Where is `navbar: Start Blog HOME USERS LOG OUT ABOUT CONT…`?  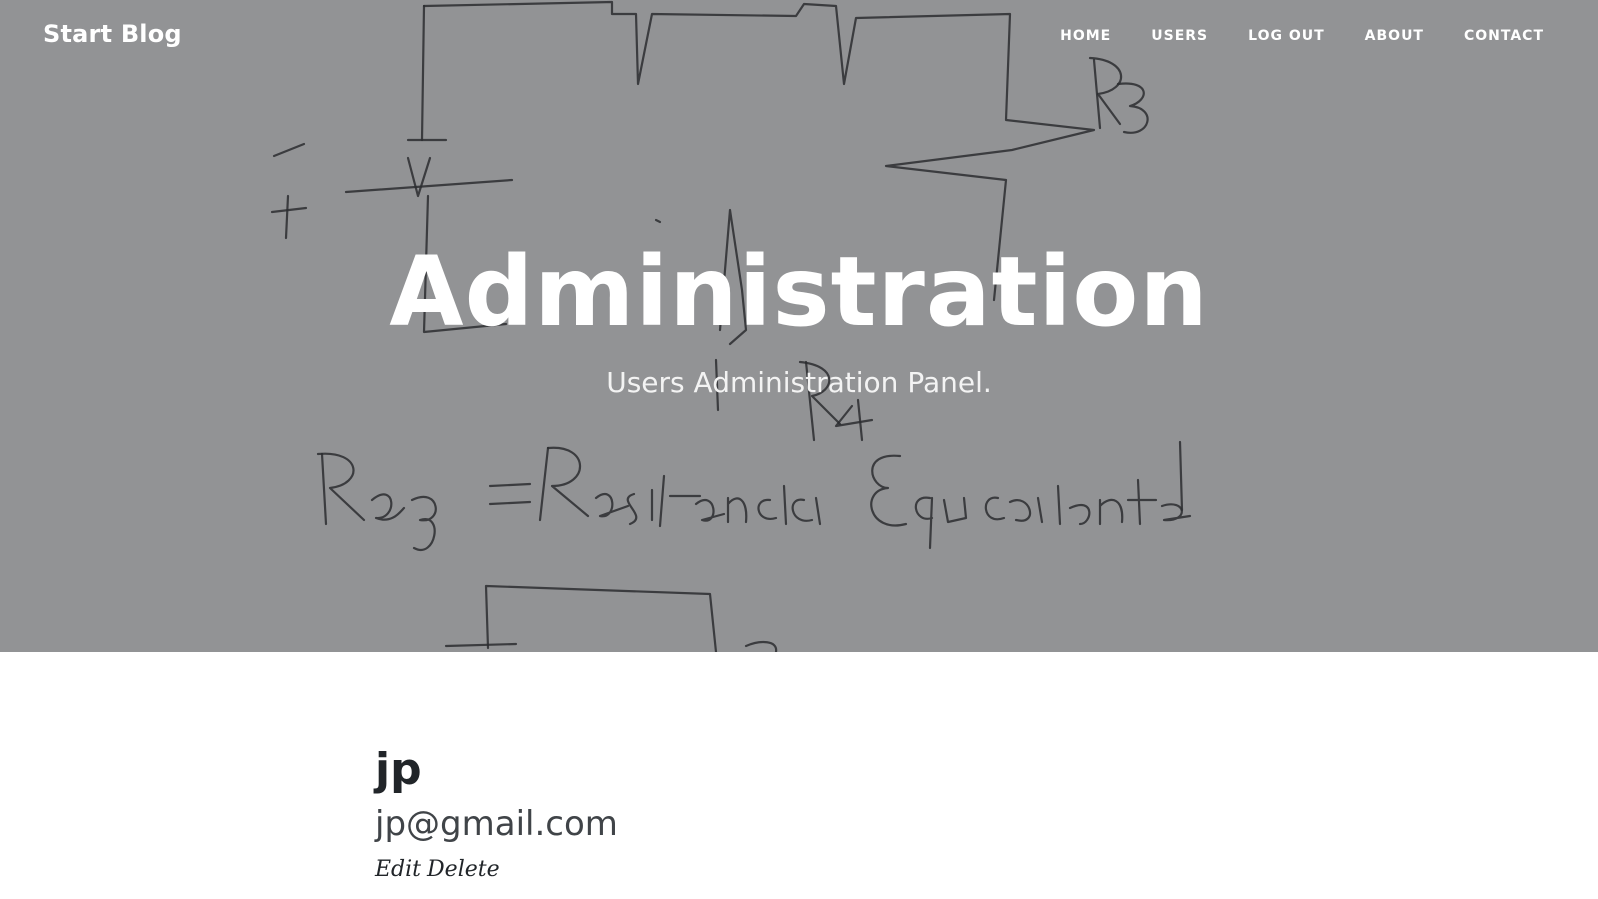
navbar: Start Blog HOME USERS LOG OUT ABOUT CONT… is located at coordinates (799, 37).